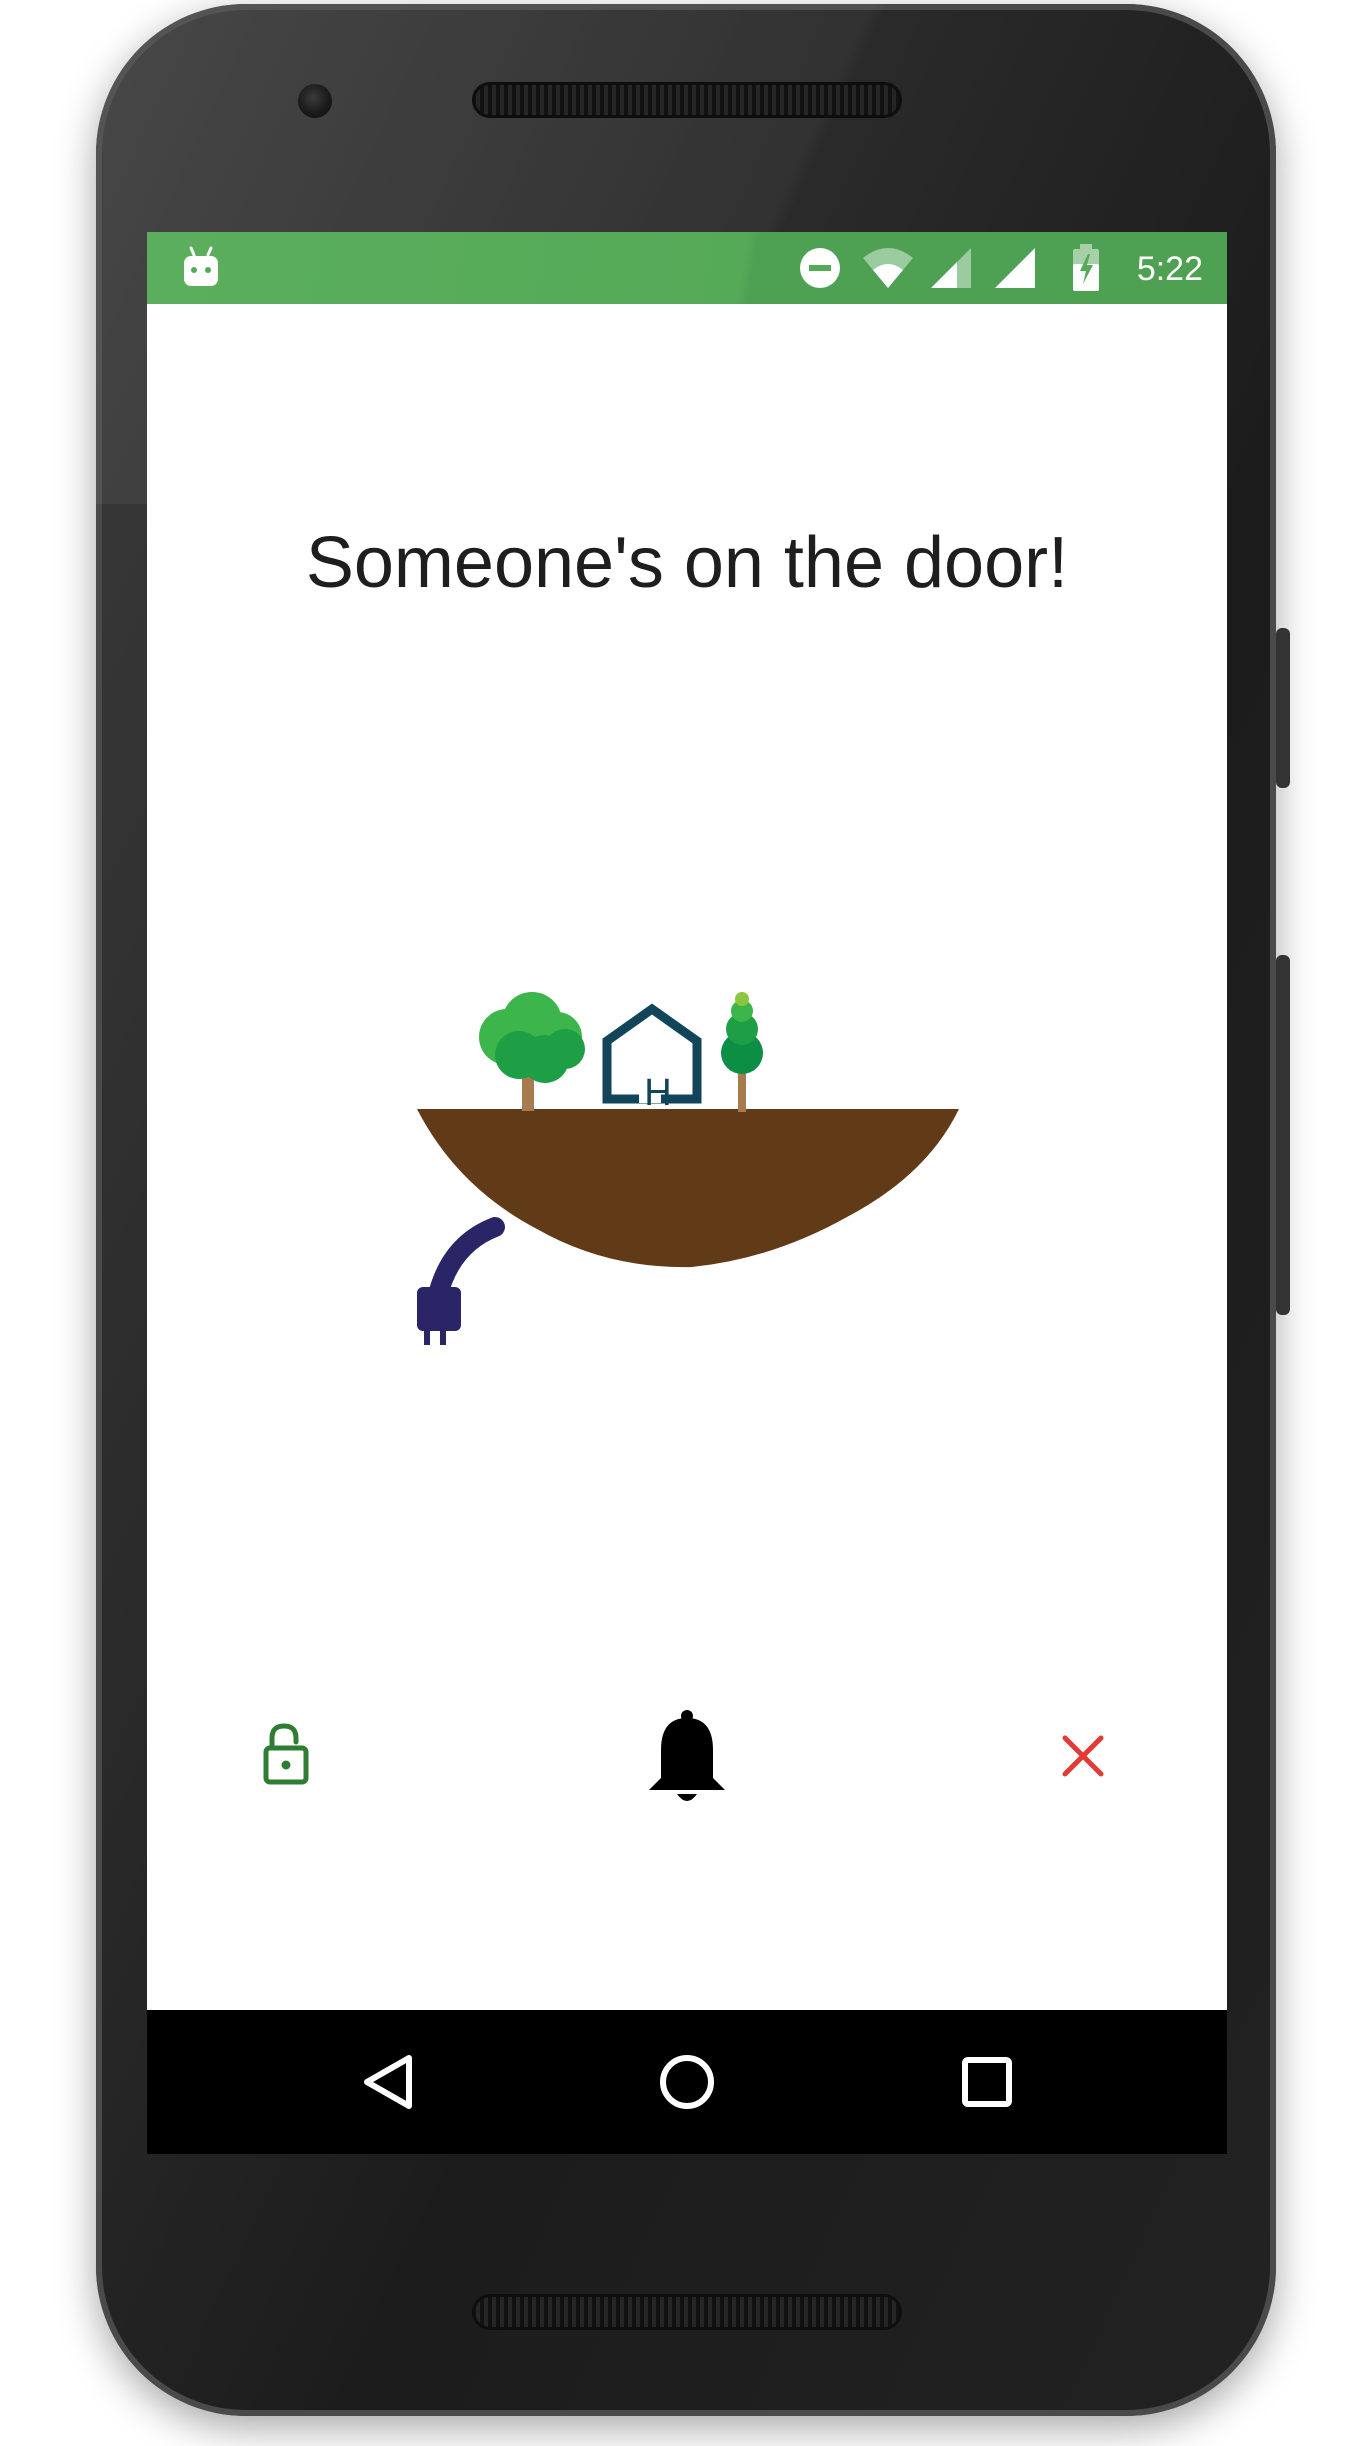  I want to click on status-bar: 5:22, so click(687, 268).